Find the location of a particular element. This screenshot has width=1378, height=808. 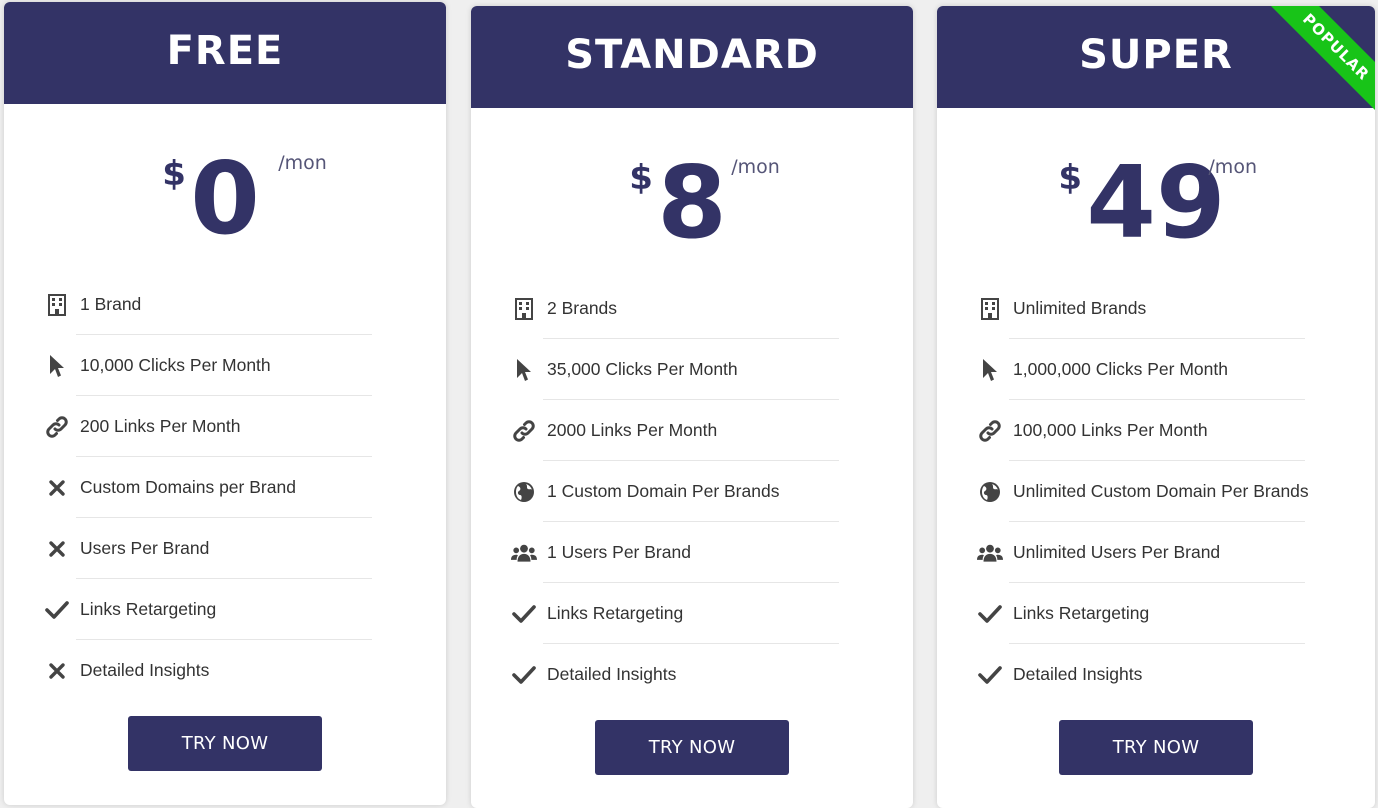

plan-price: $ 8 /mon is located at coordinates (692, 193).